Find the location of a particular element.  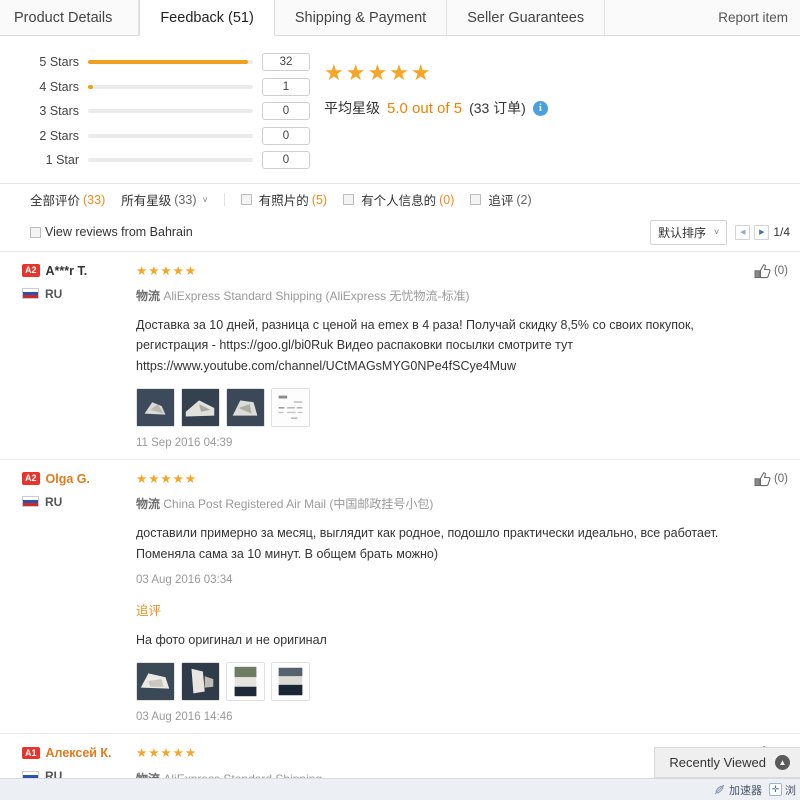

recently-viewed-widget: Recently Viewed ▲ is located at coordinates (727, 762).